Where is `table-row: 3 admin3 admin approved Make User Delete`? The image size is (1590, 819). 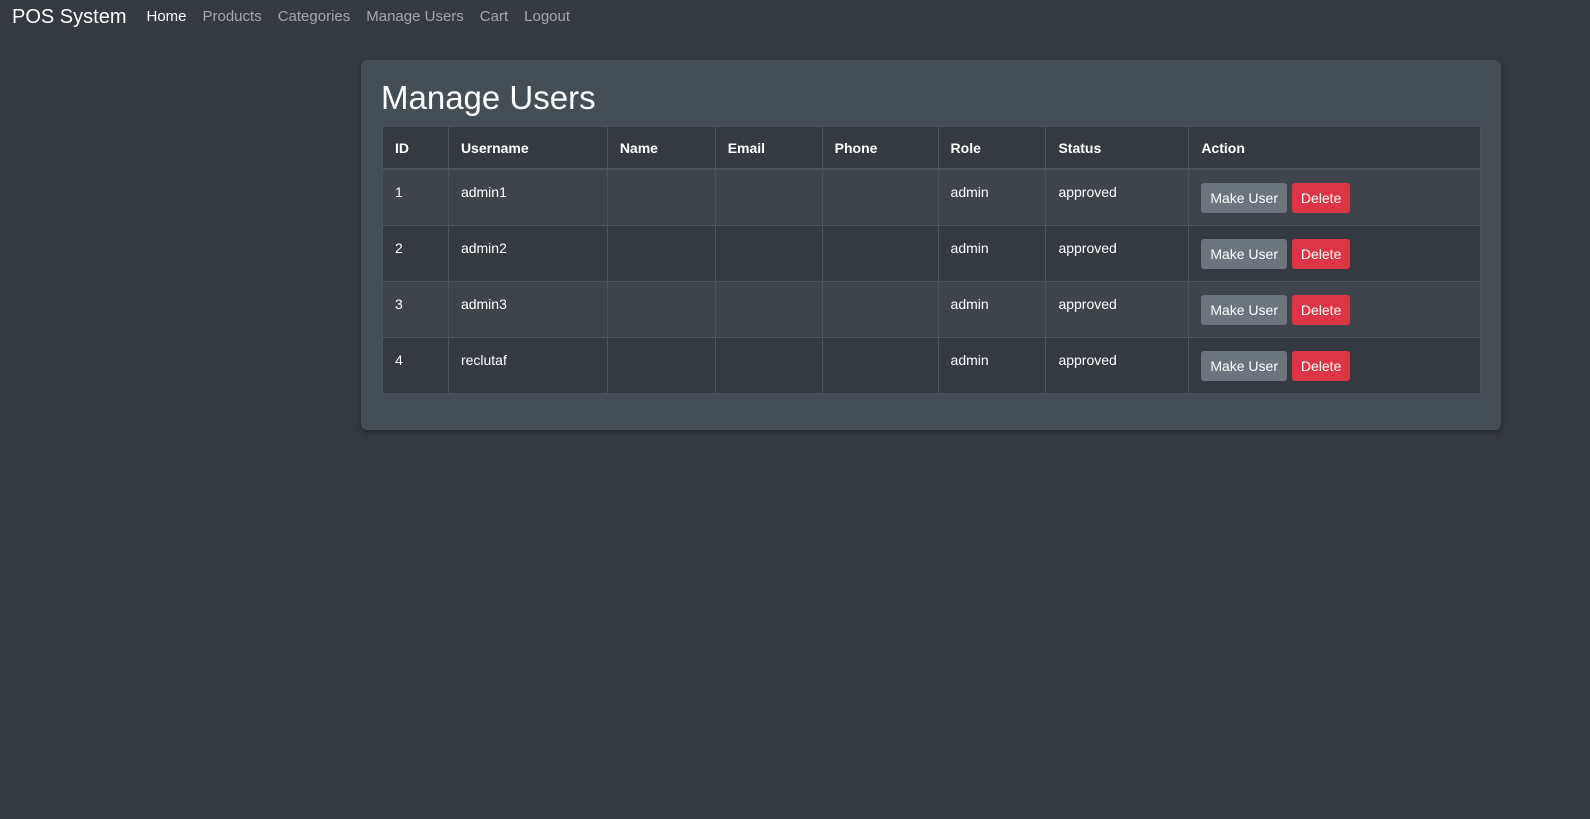
table-row: 3 admin3 admin approved Make User Delete is located at coordinates (931, 309).